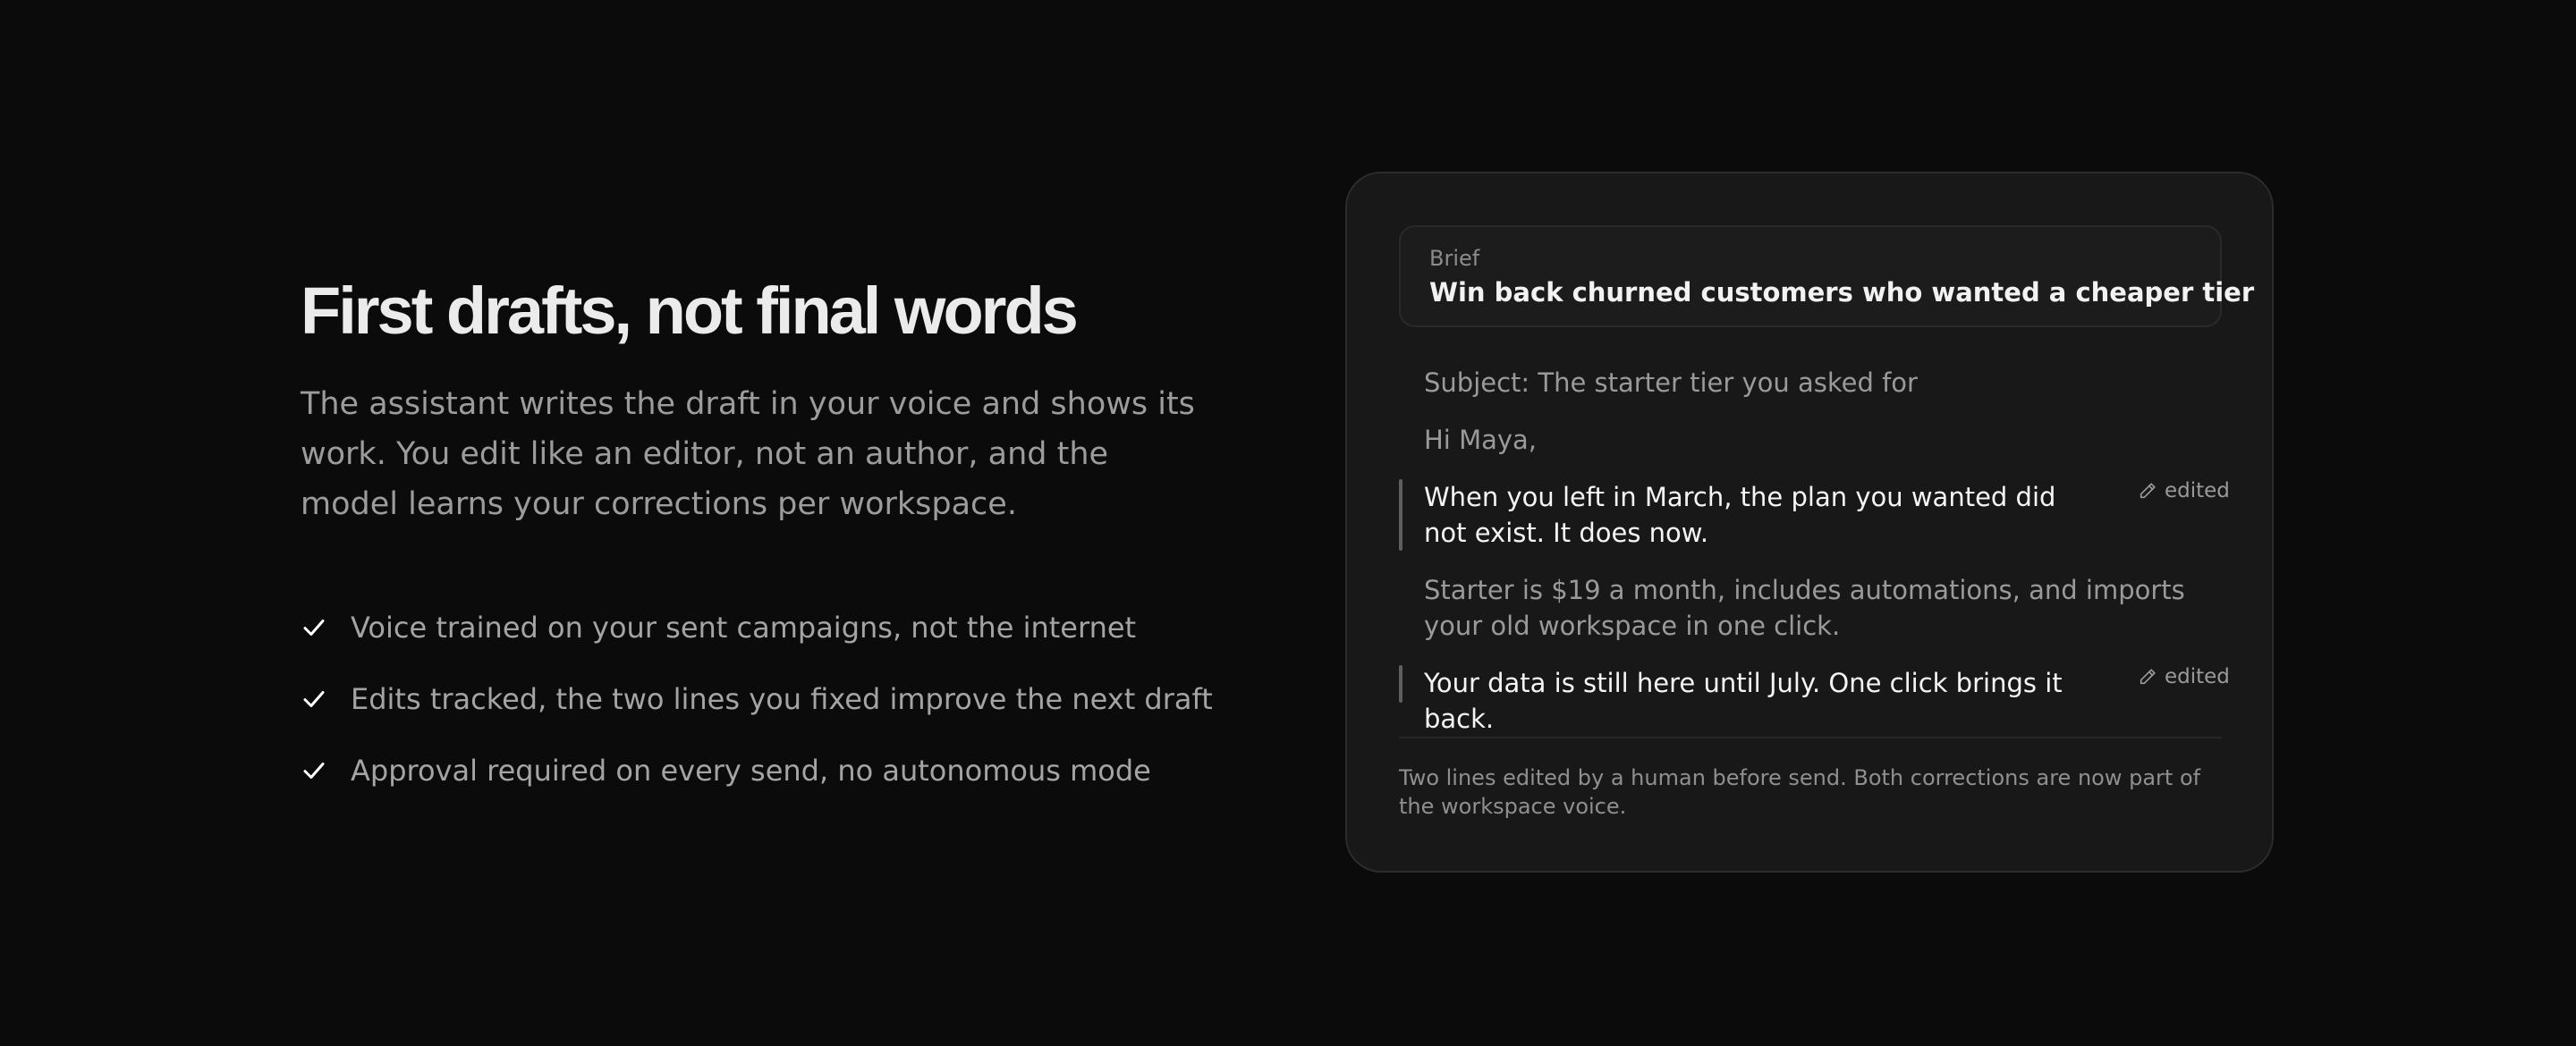 This screenshot has width=2576, height=1046. I want to click on email-greeting: Hi Maya,, so click(1481, 440).